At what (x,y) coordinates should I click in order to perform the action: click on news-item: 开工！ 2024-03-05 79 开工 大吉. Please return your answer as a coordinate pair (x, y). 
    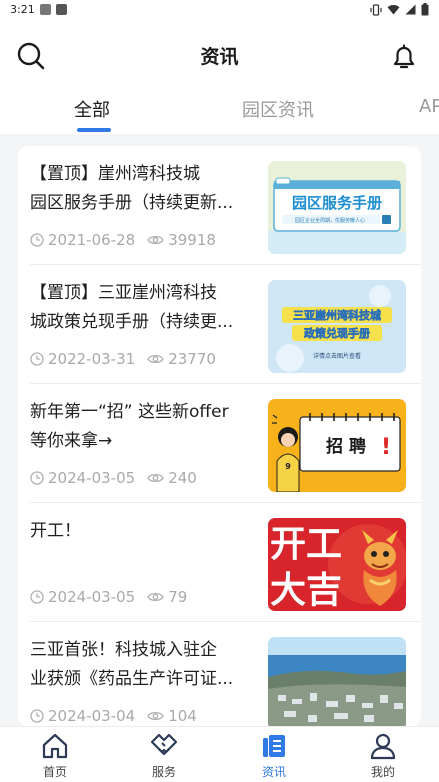
    Looking at the image, I should click on (219, 562).